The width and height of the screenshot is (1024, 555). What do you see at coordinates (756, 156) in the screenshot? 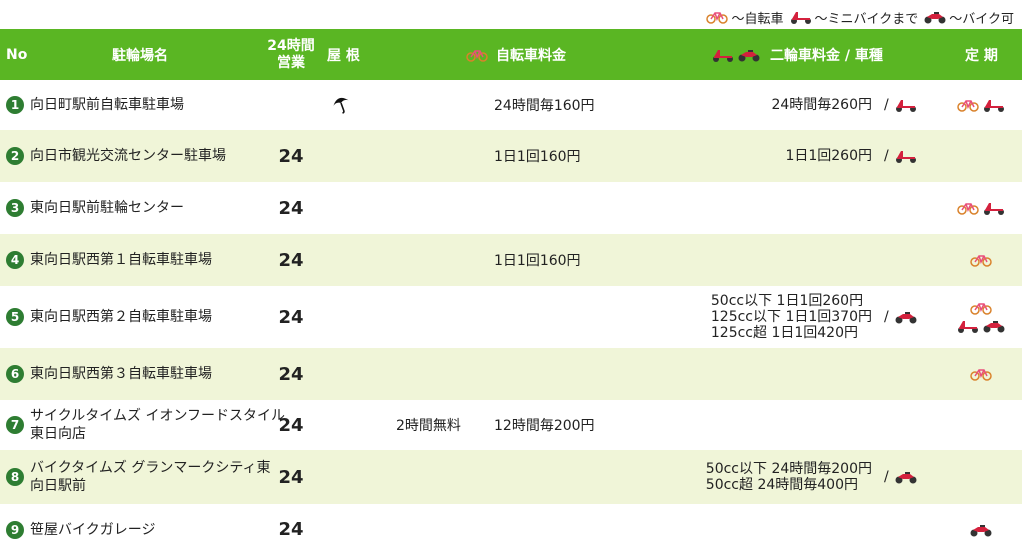
I see `moto-fee: 1日1回260円` at bounding box center [756, 156].